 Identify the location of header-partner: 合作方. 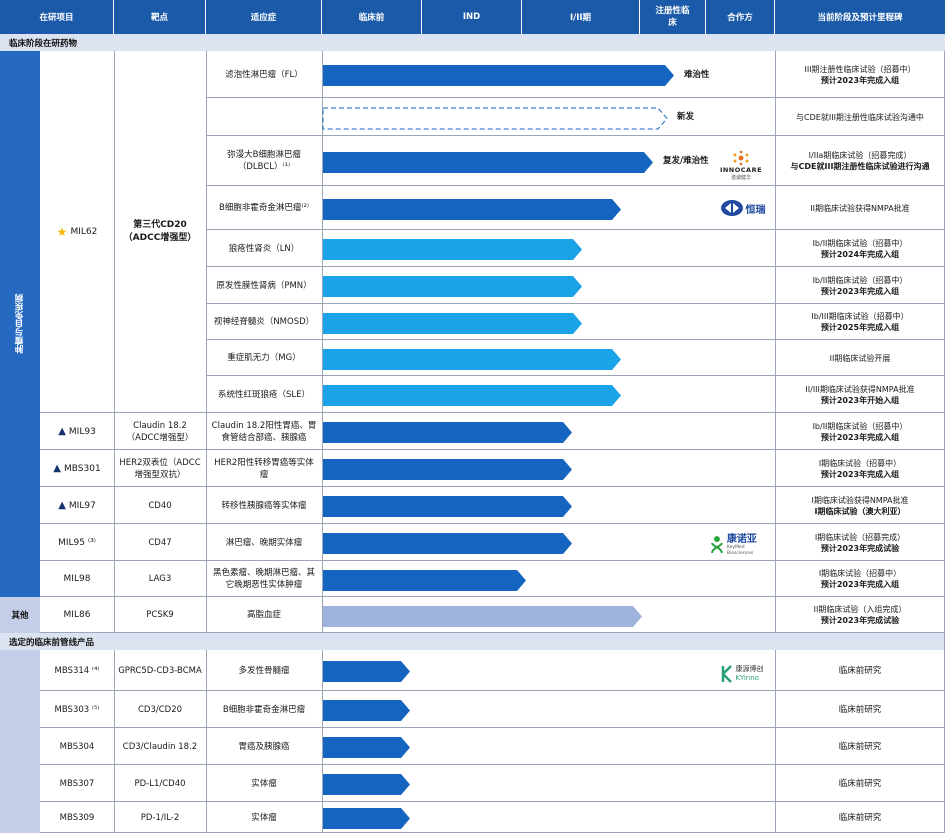
(740, 17).